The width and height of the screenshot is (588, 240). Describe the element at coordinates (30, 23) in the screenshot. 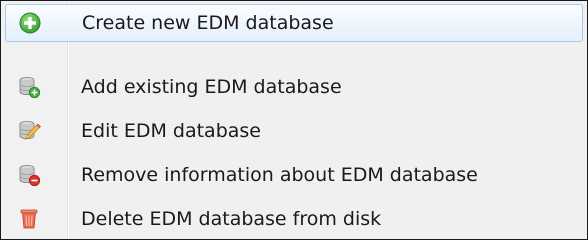

I see `add-circle-icon` at that location.